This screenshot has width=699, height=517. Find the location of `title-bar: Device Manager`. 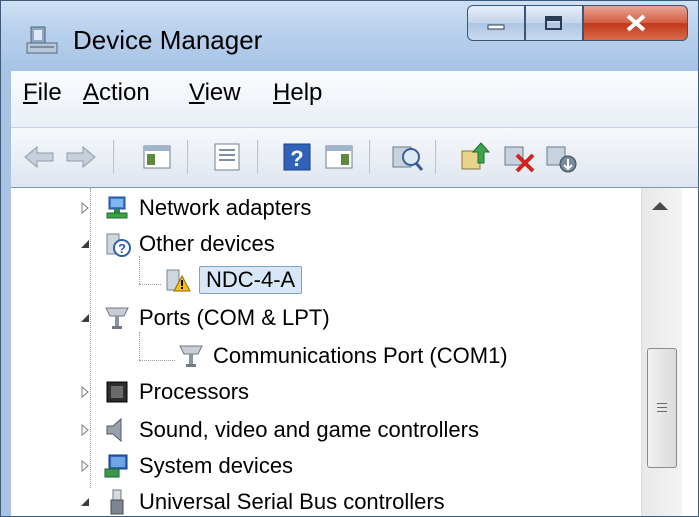

title-bar: Device Manager is located at coordinates (349, 36).